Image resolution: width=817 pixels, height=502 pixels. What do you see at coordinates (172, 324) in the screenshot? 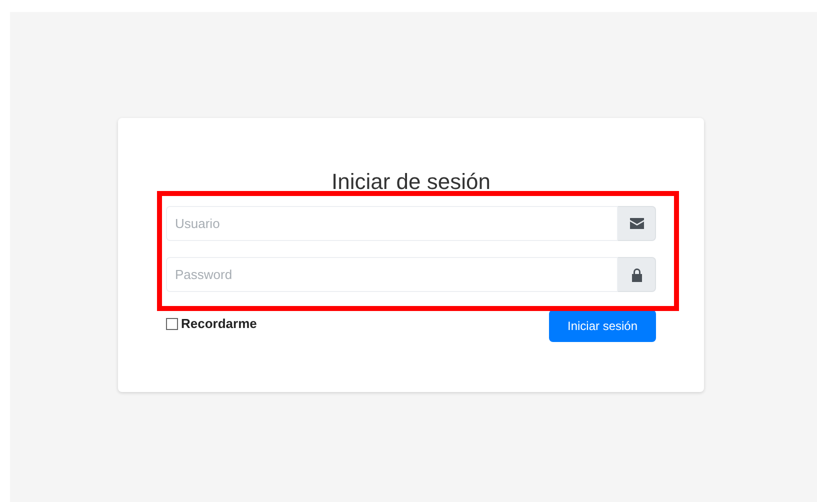
I see `remember-checkbox` at bounding box center [172, 324].